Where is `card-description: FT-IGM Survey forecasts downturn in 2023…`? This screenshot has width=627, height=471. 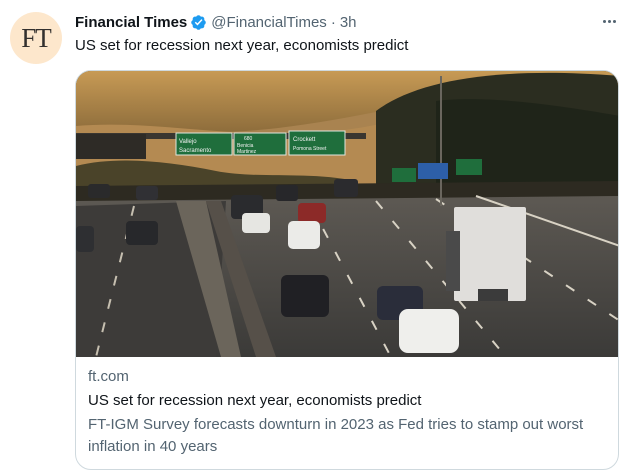 card-description: FT-IGM Survey forecasts downturn in 2023… is located at coordinates (336, 435).